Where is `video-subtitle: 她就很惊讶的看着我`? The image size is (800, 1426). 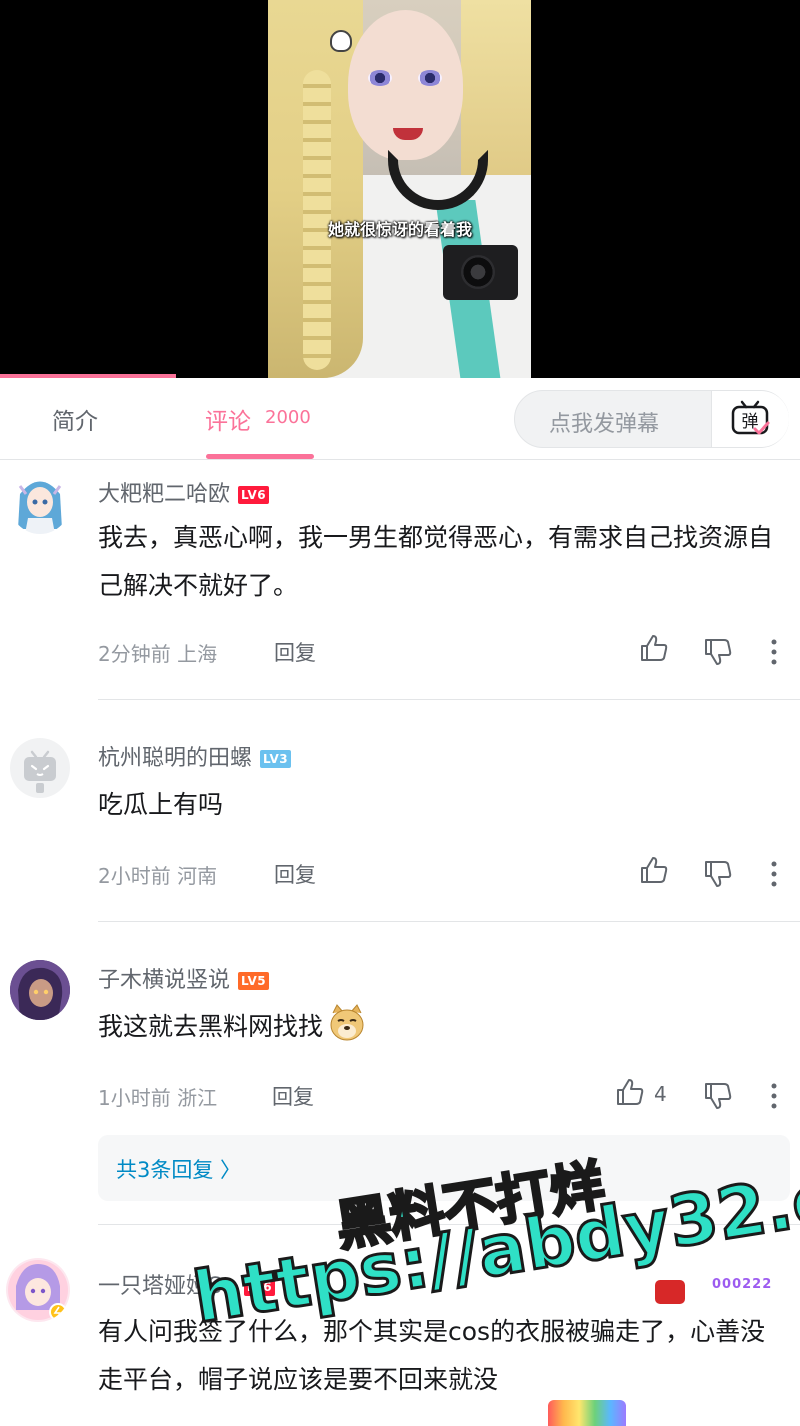
video-subtitle: 她就很惊讶的看着我 is located at coordinates (399, 229).